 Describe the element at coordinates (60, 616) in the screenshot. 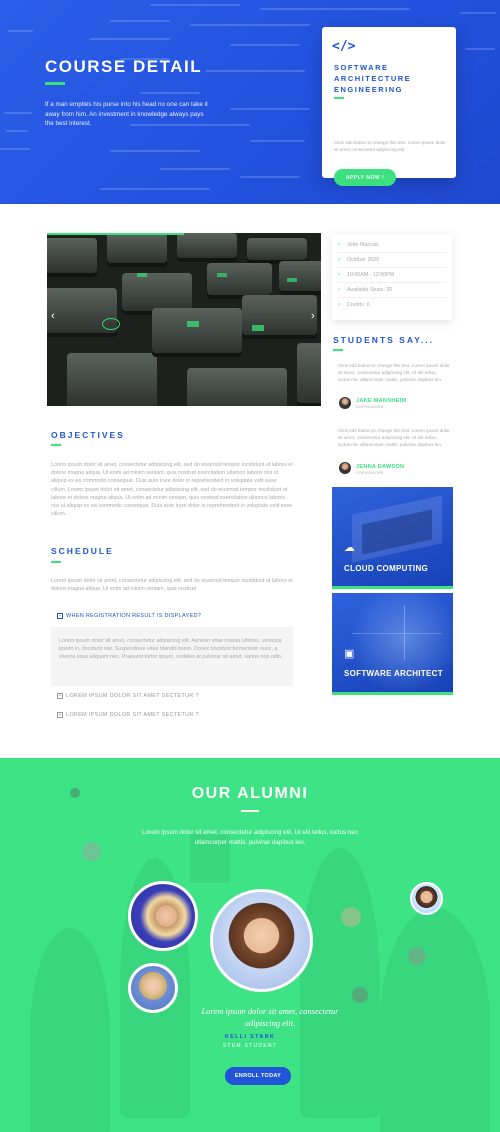

I see `minus-icon: −` at that location.